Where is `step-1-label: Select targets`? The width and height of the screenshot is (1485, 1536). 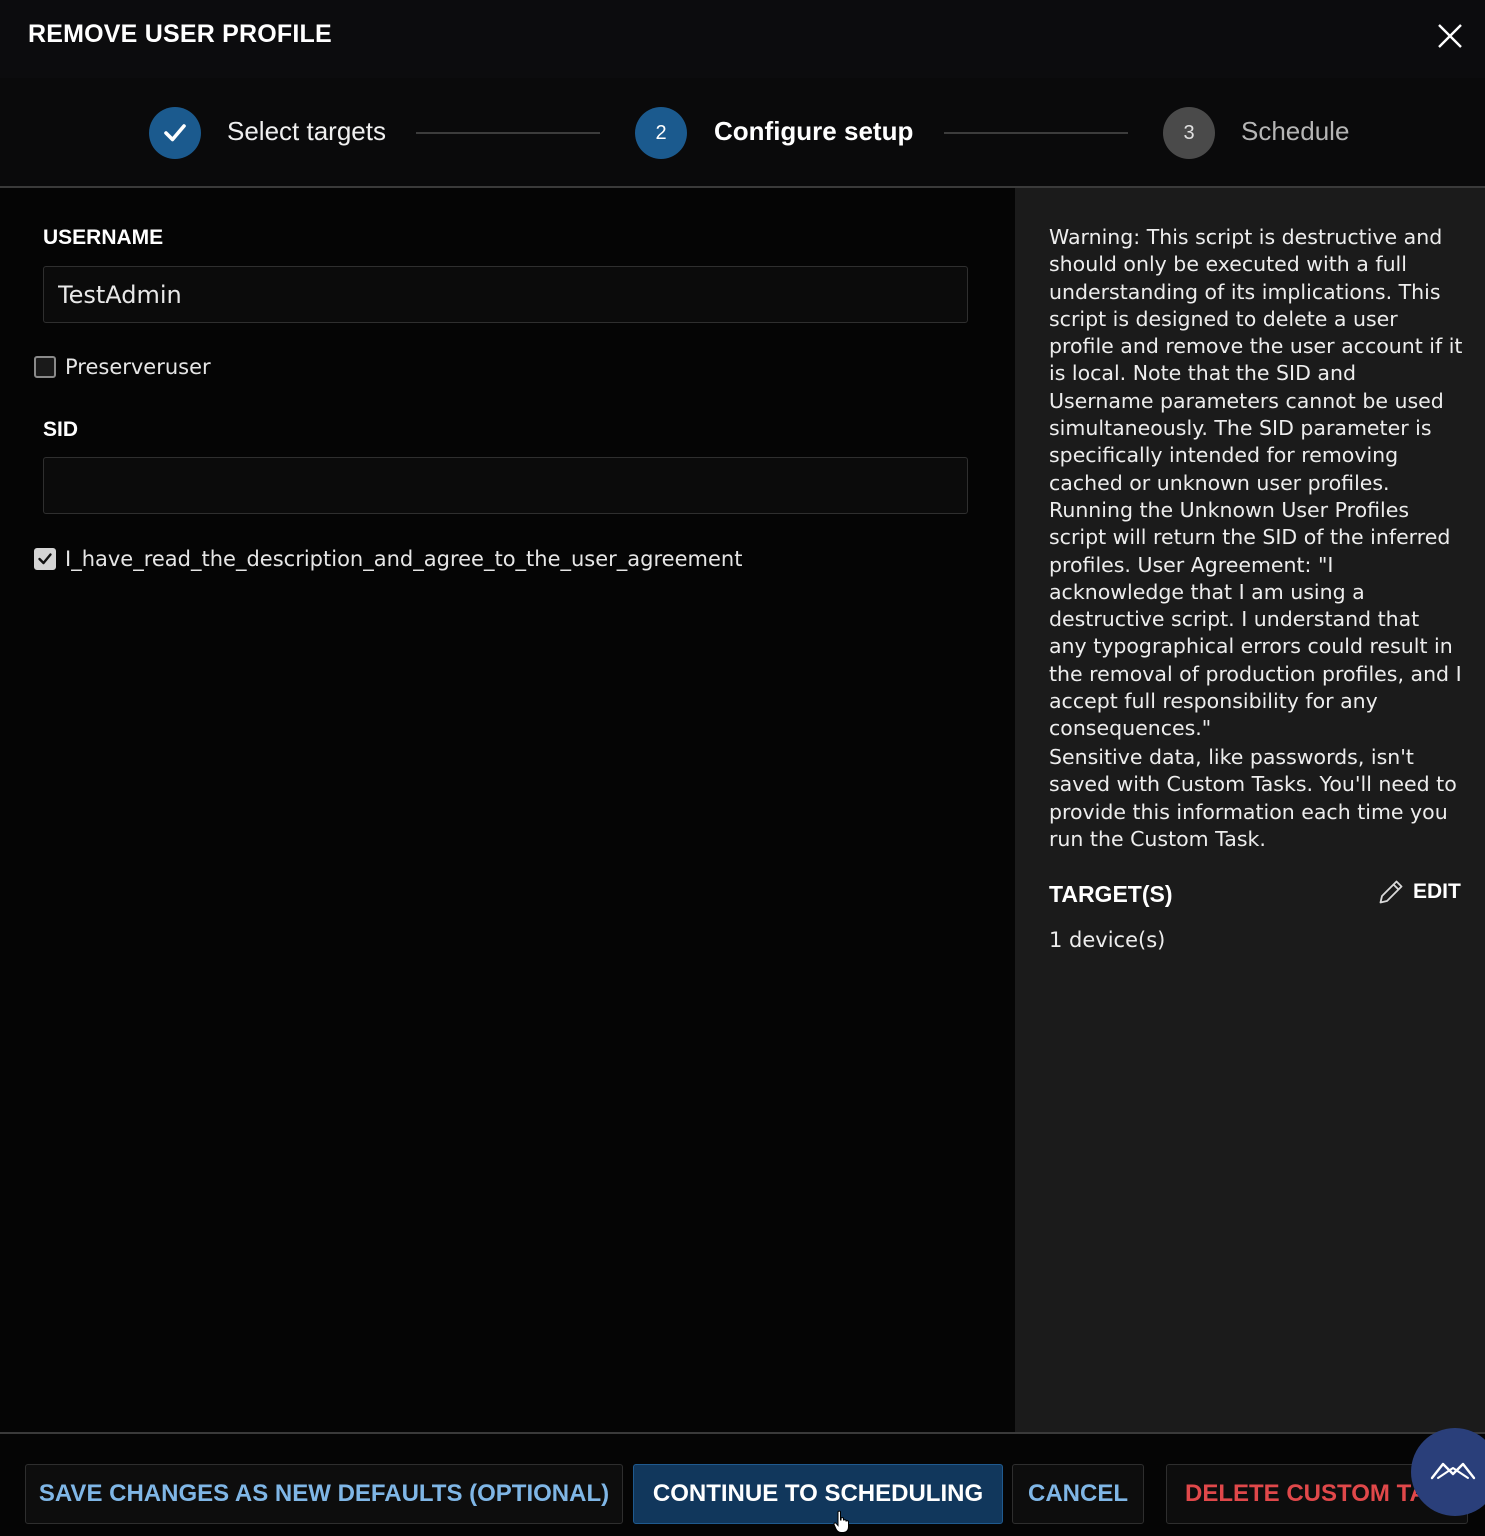 step-1-label: Select targets is located at coordinates (306, 131).